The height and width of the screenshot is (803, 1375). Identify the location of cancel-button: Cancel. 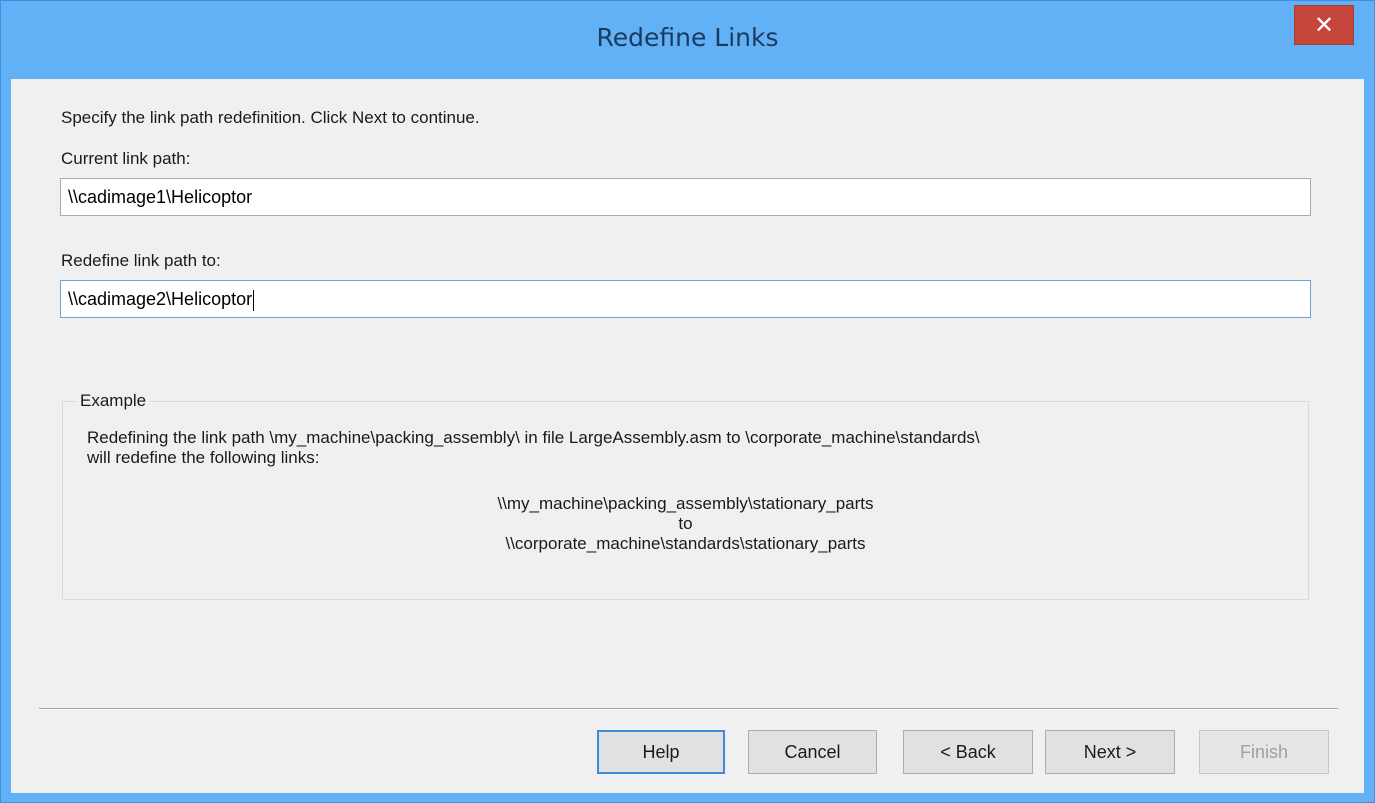
(812, 752).